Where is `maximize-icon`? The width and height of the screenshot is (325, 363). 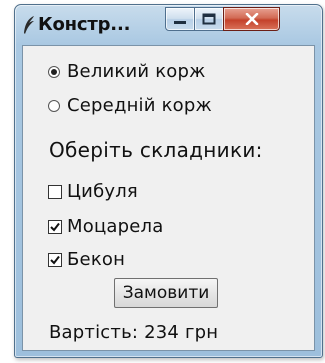 maximize-icon is located at coordinates (209, 19).